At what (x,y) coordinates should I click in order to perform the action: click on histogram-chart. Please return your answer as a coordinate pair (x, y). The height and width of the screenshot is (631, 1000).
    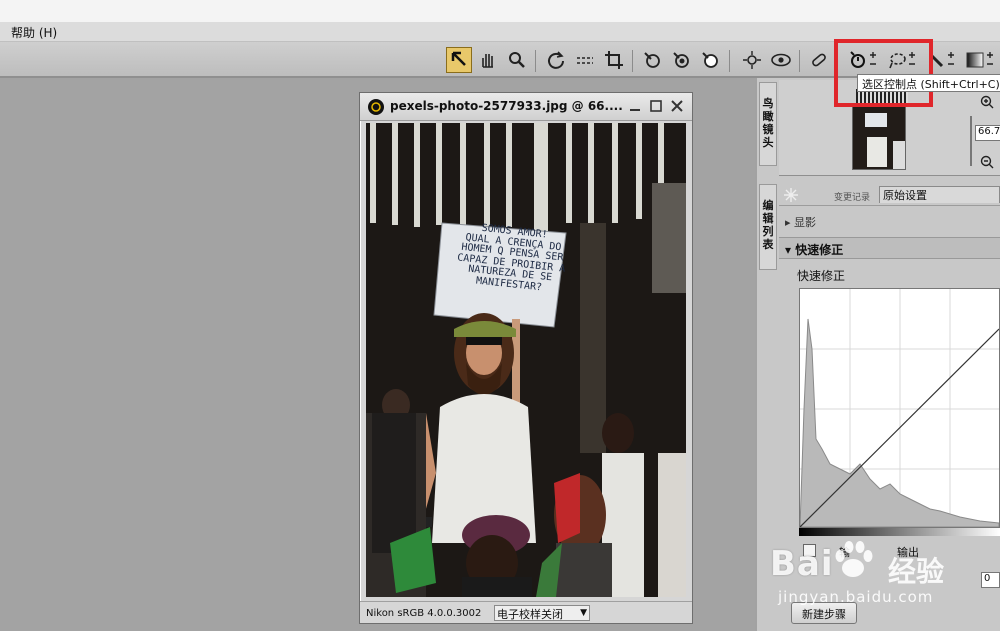
    Looking at the image, I should click on (899, 408).